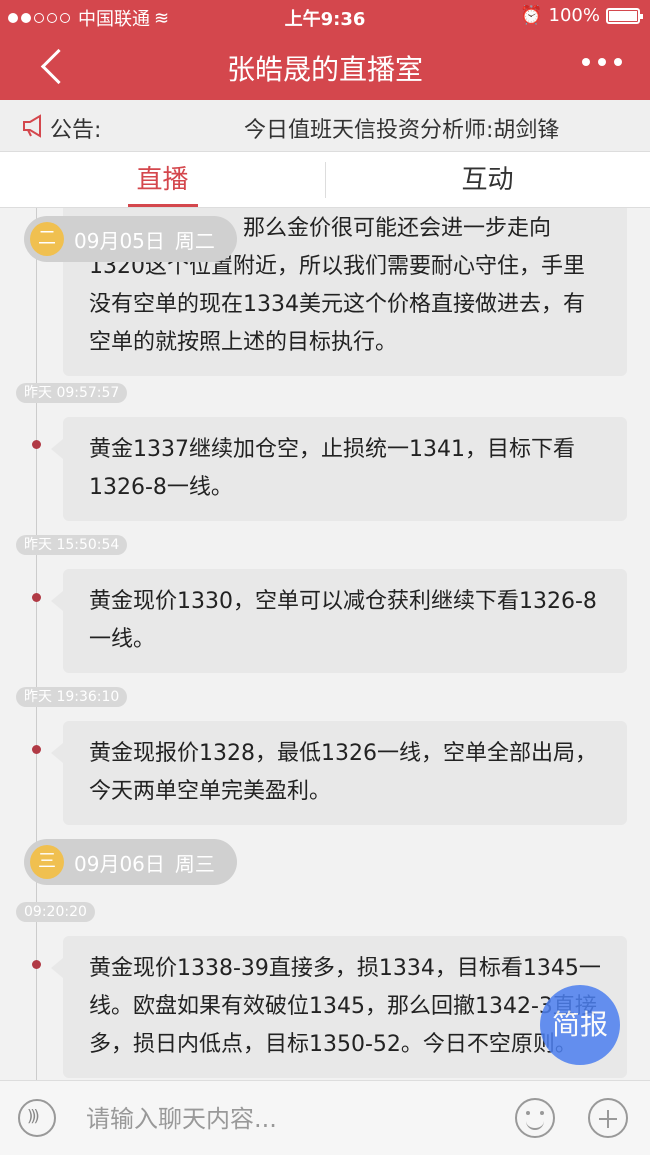 This screenshot has width=650, height=1155. Describe the element at coordinates (55, 912) in the screenshot. I see `post-timestamp: 09:20:20` at that location.